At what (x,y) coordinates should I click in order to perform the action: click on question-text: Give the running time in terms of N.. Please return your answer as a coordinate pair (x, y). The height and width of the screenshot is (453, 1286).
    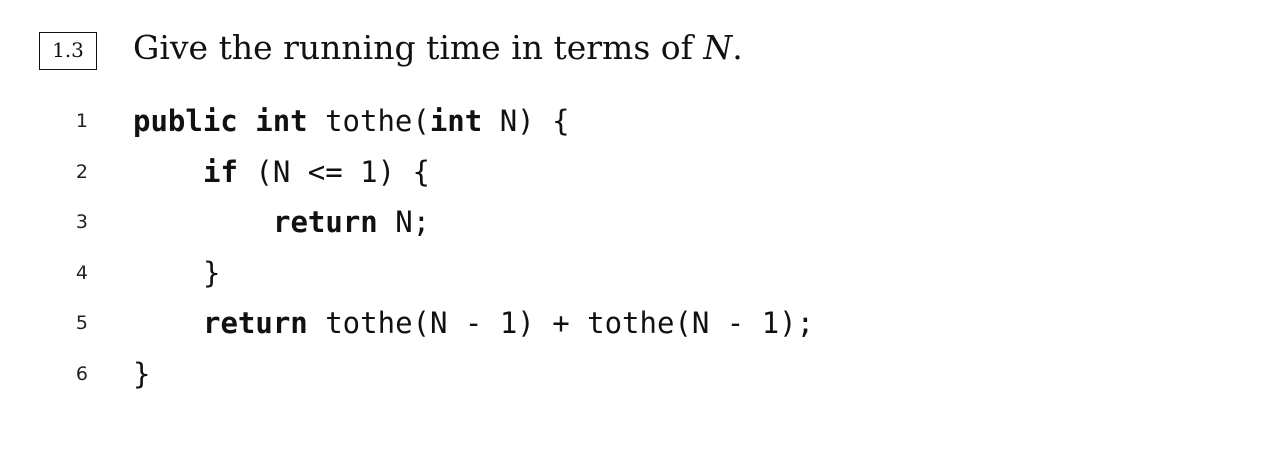
    Looking at the image, I should click on (438, 48).